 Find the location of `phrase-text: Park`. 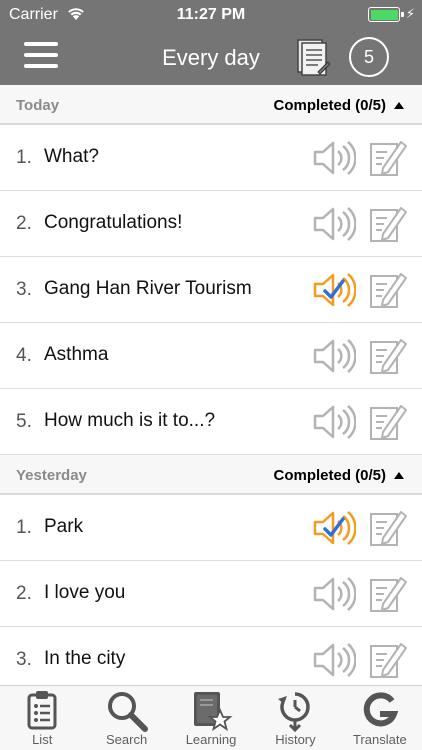

phrase-text: Park is located at coordinates (64, 526).